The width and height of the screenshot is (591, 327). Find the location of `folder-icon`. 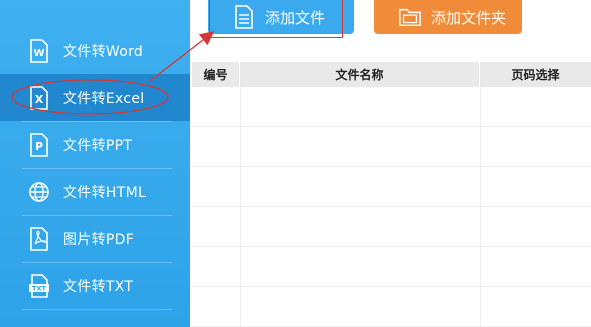

folder-icon is located at coordinates (410, 17).